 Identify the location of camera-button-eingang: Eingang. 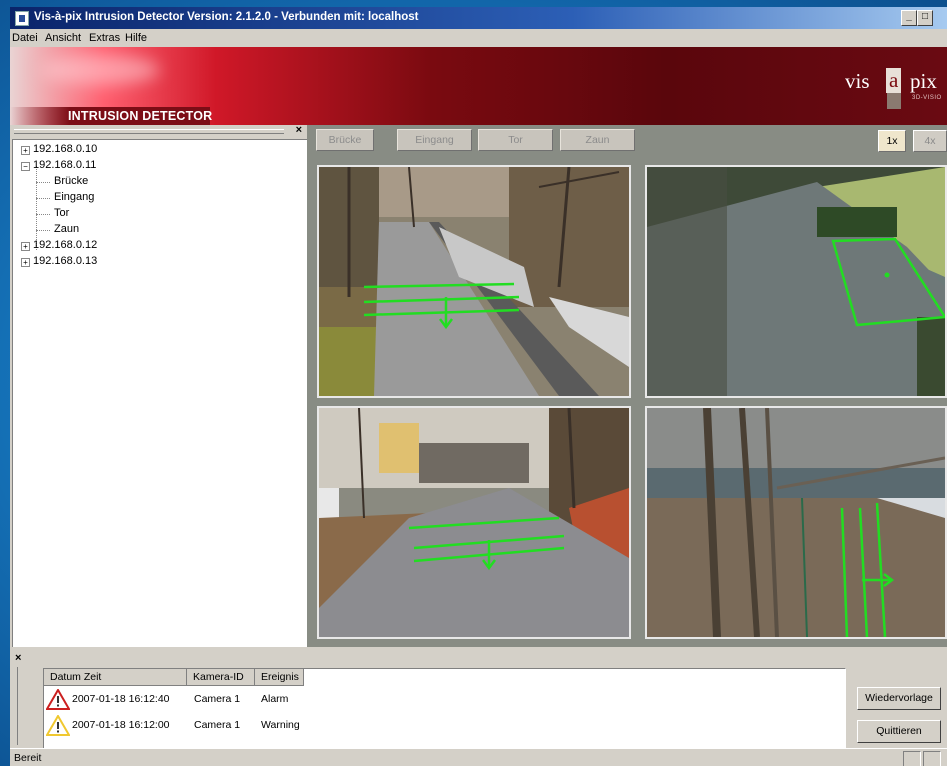
(434, 140).